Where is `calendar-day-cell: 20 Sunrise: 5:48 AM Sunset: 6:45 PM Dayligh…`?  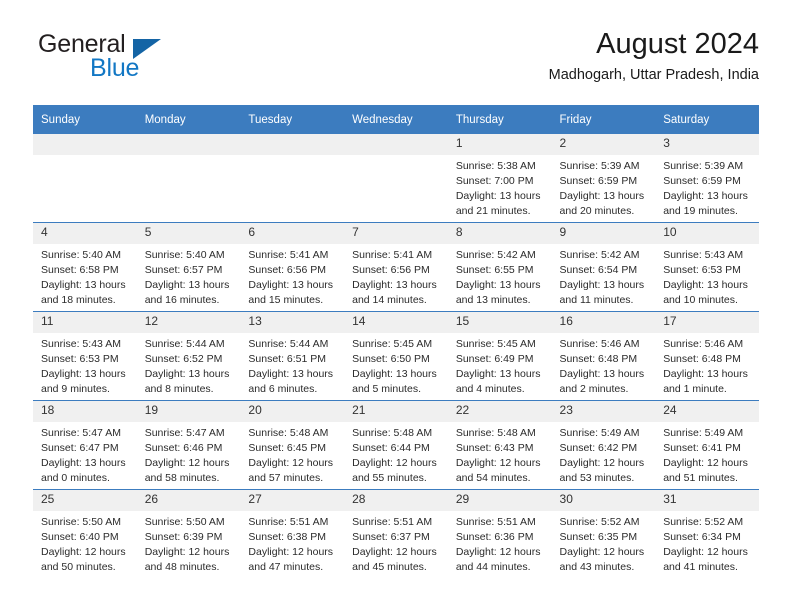 calendar-day-cell: 20 Sunrise: 5:48 AM Sunset: 6:45 PM Dayligh… is located at coordinates (292, 445).